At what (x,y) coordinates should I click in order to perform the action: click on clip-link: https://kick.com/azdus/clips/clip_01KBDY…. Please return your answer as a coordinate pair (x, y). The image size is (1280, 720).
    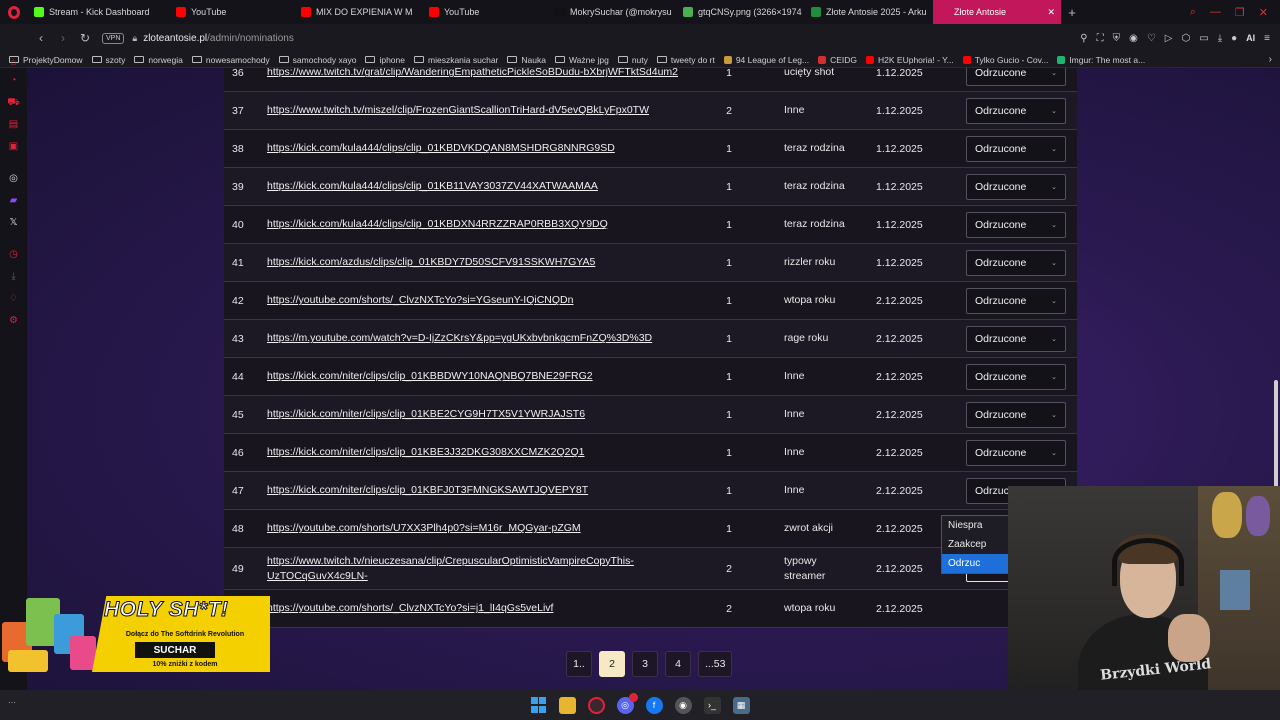
    Looking at the image, I should click on (477, 263).